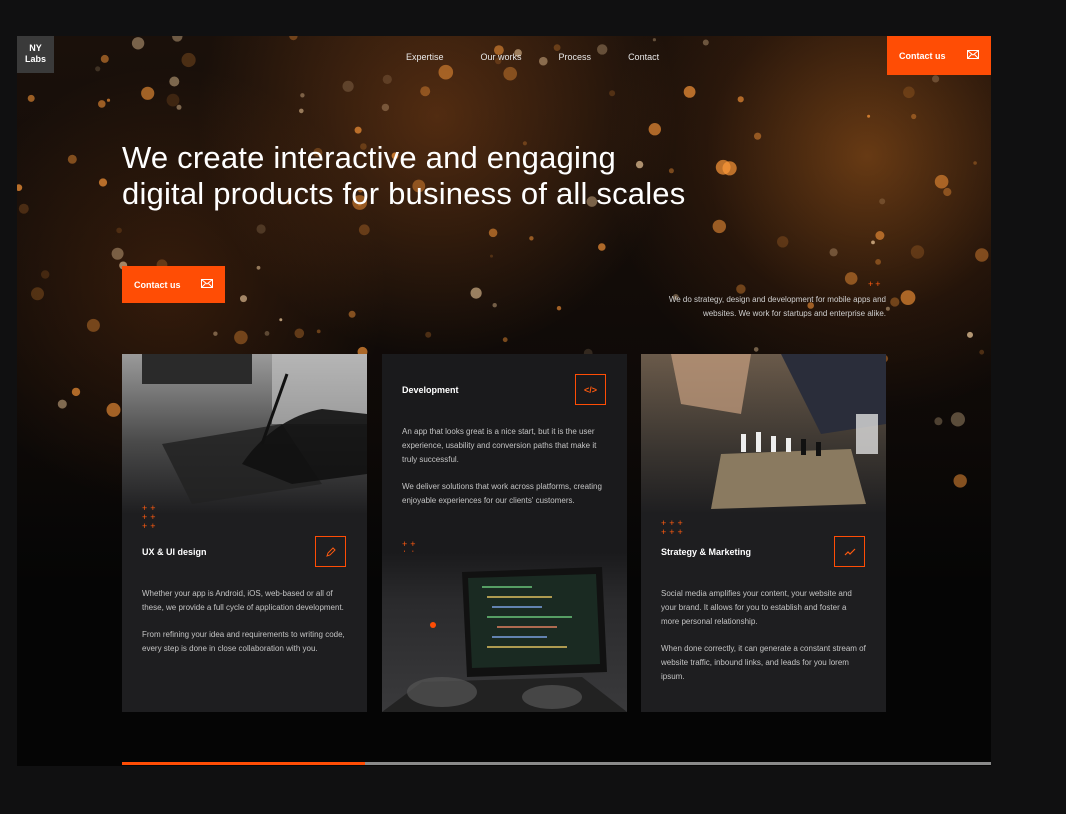  What do you see at coordinates (551, 57) in the screenshot?
I see `main-nav: Expertise Our works Process Contact` at bounding box center [551, 57].